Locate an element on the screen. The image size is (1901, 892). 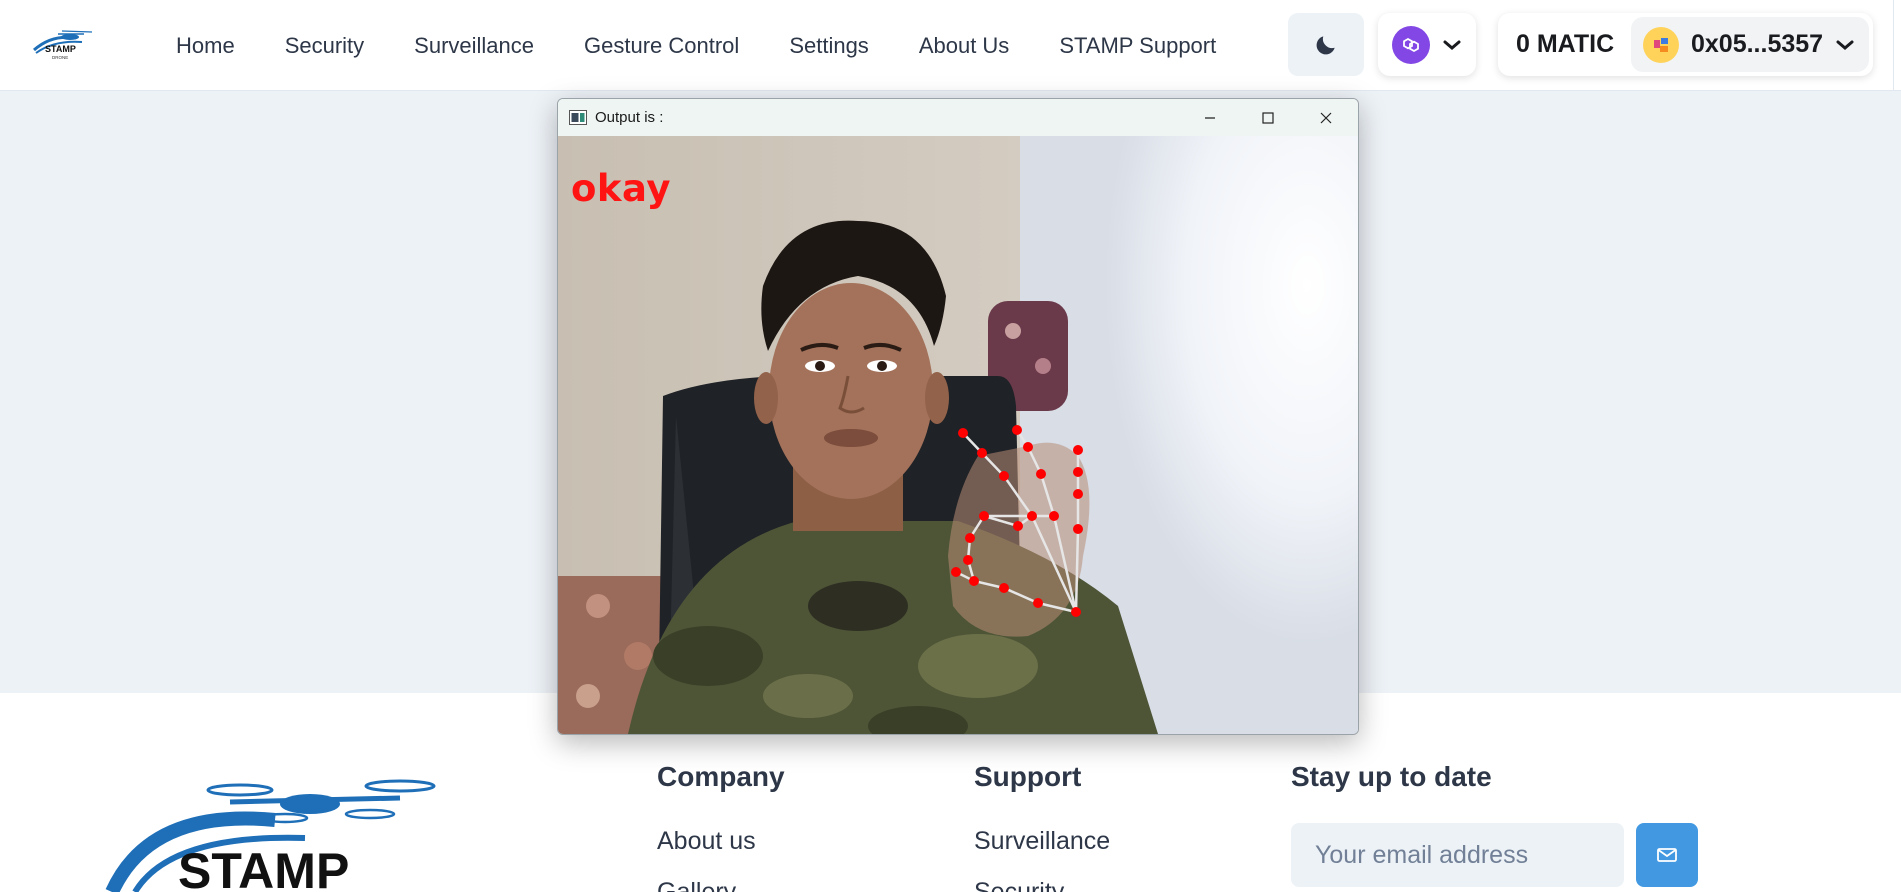
footer-link-surveillance: Surveillance is located at coordinates (1042, 841).